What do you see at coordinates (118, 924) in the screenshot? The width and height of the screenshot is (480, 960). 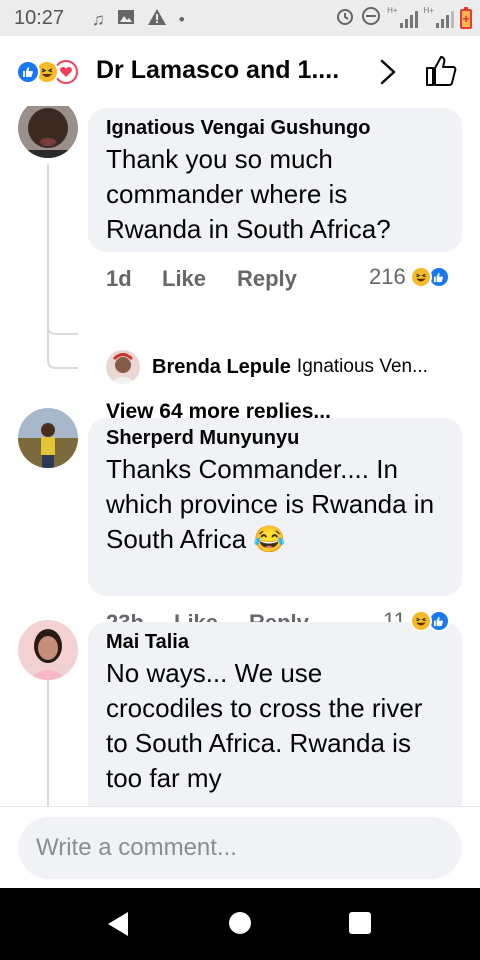 I see `back-icon` at bounding box center [118, 924].